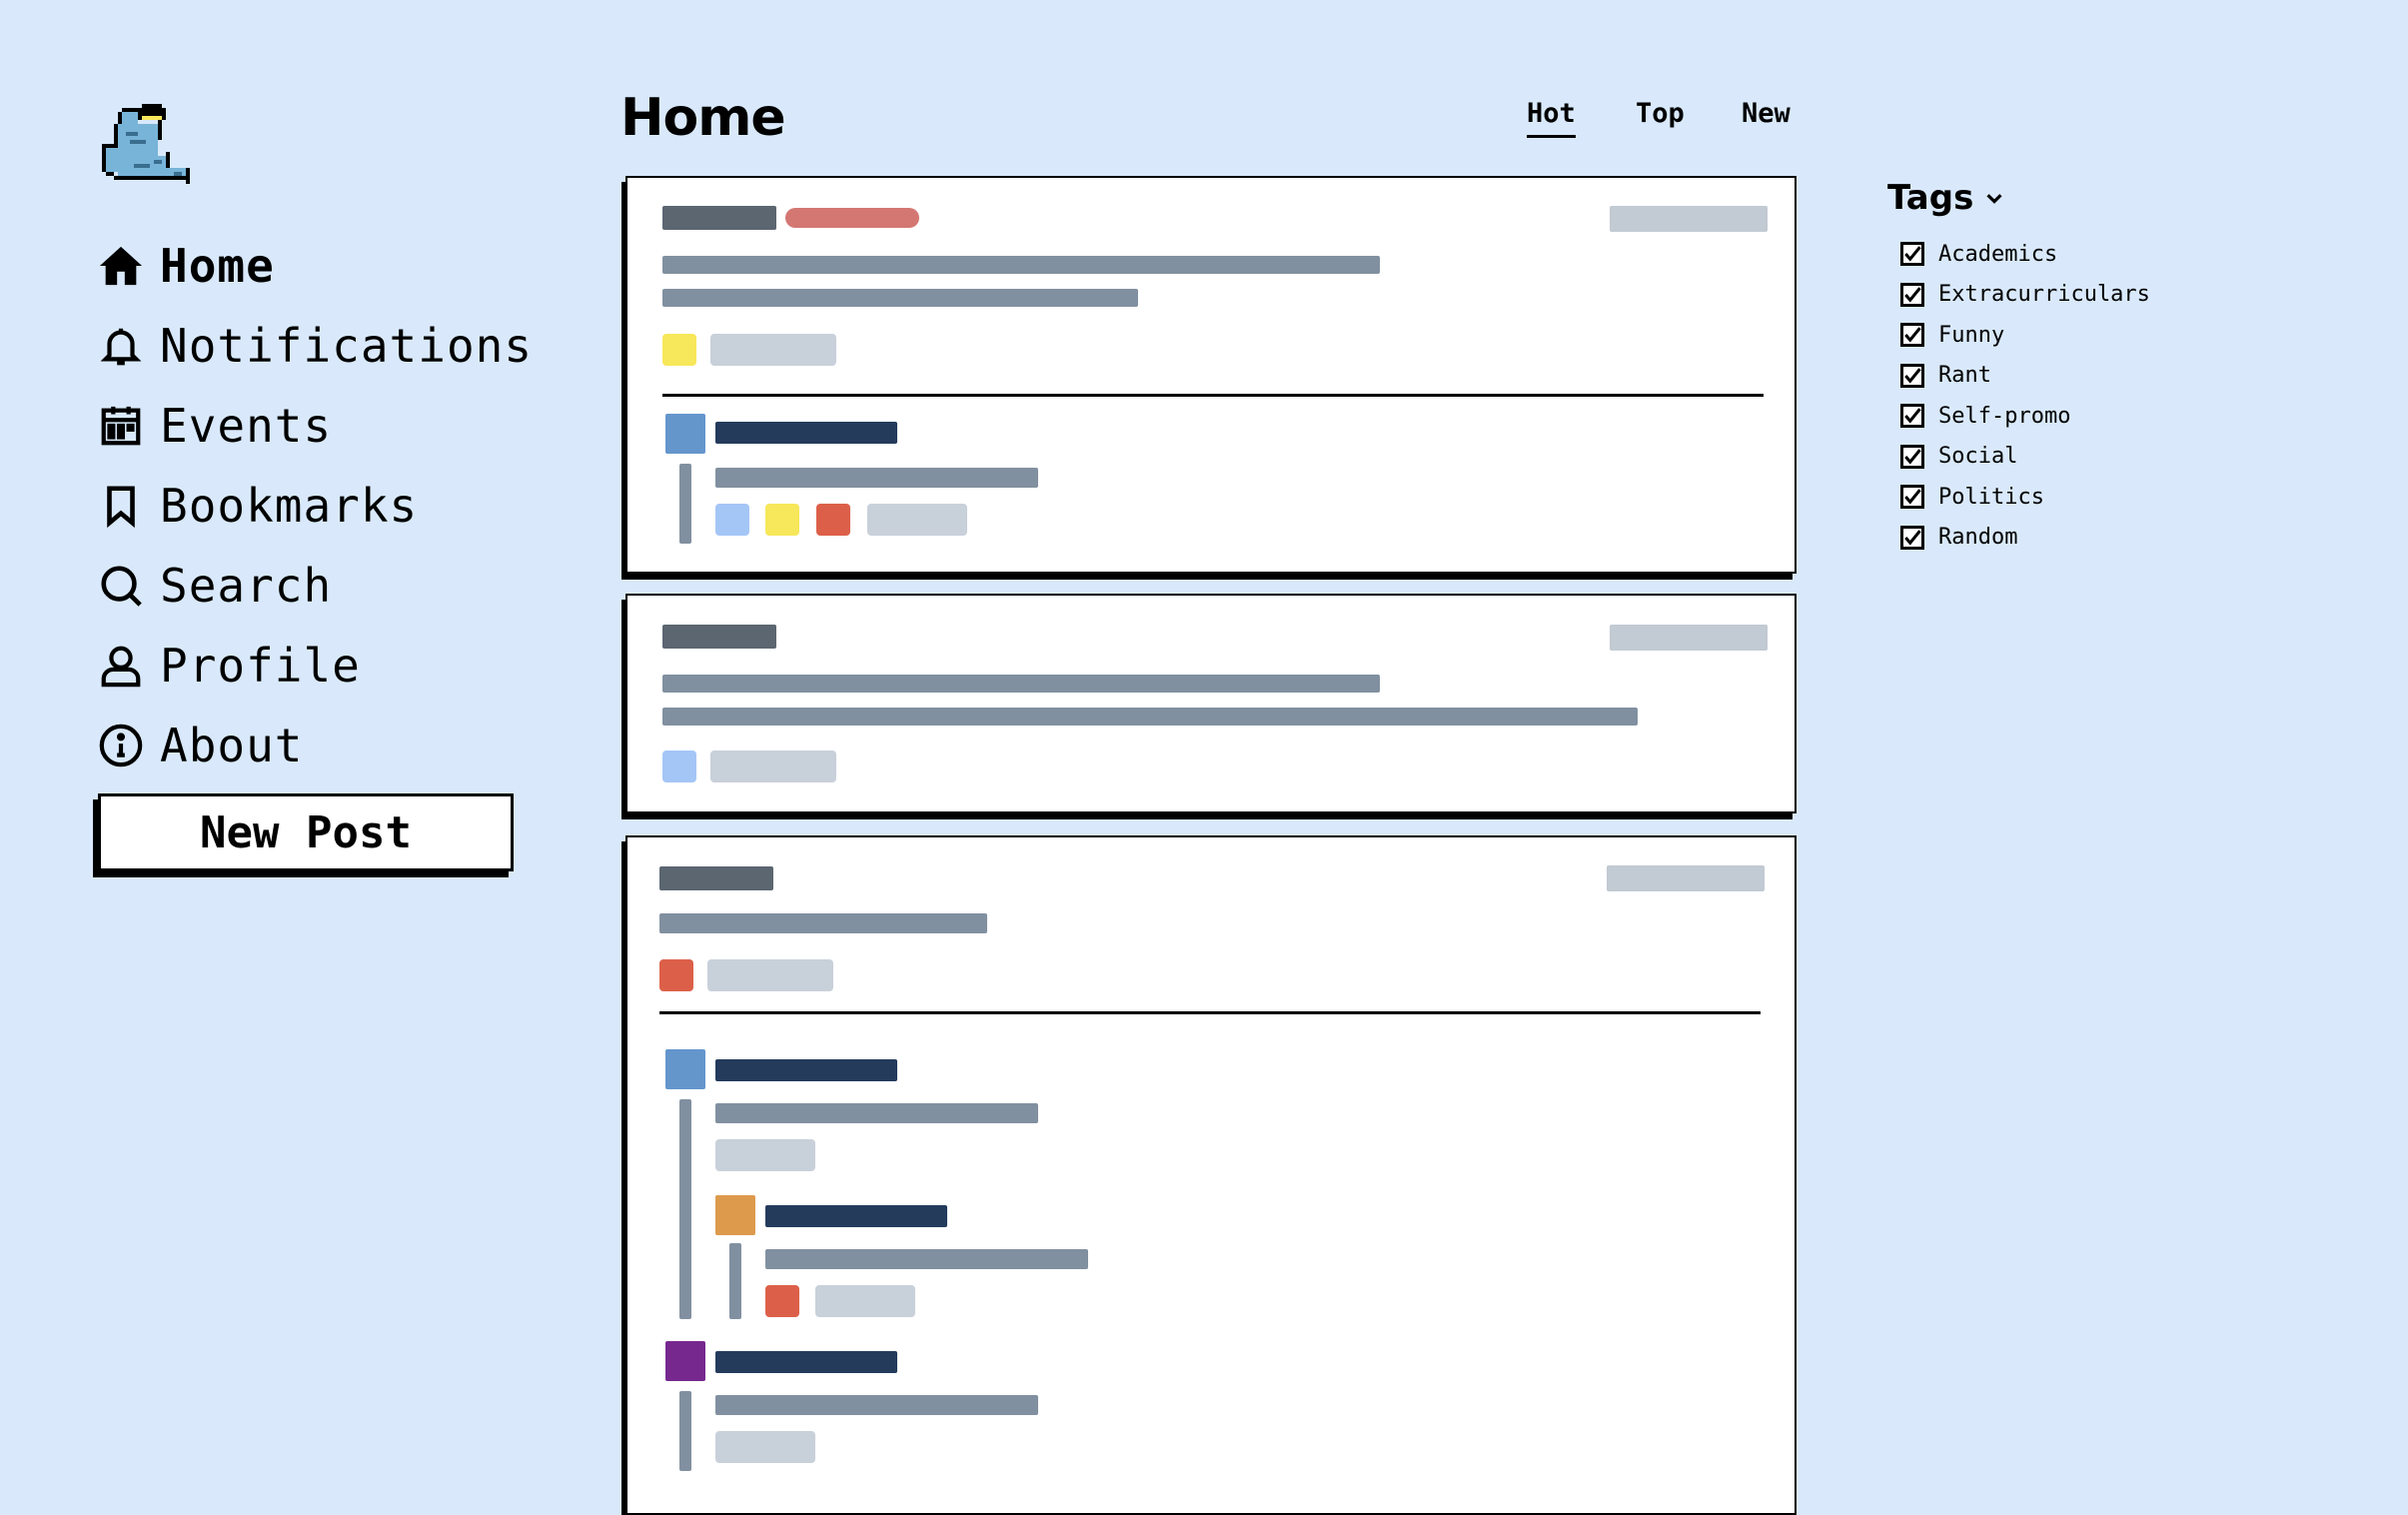 This screenshot has width=2408, height=1515. I want to click on nav-item-label: Notifications, so click(347, 346).